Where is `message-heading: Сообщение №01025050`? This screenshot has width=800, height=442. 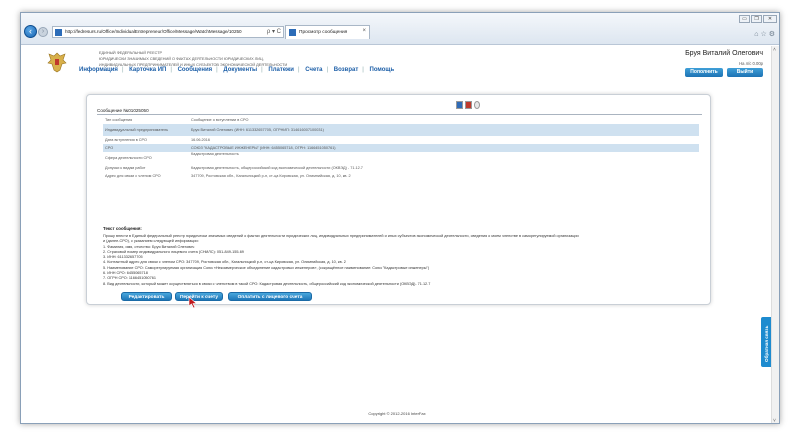 message-heading: Сообщение №01025050 is located at coordinates (123, 110).